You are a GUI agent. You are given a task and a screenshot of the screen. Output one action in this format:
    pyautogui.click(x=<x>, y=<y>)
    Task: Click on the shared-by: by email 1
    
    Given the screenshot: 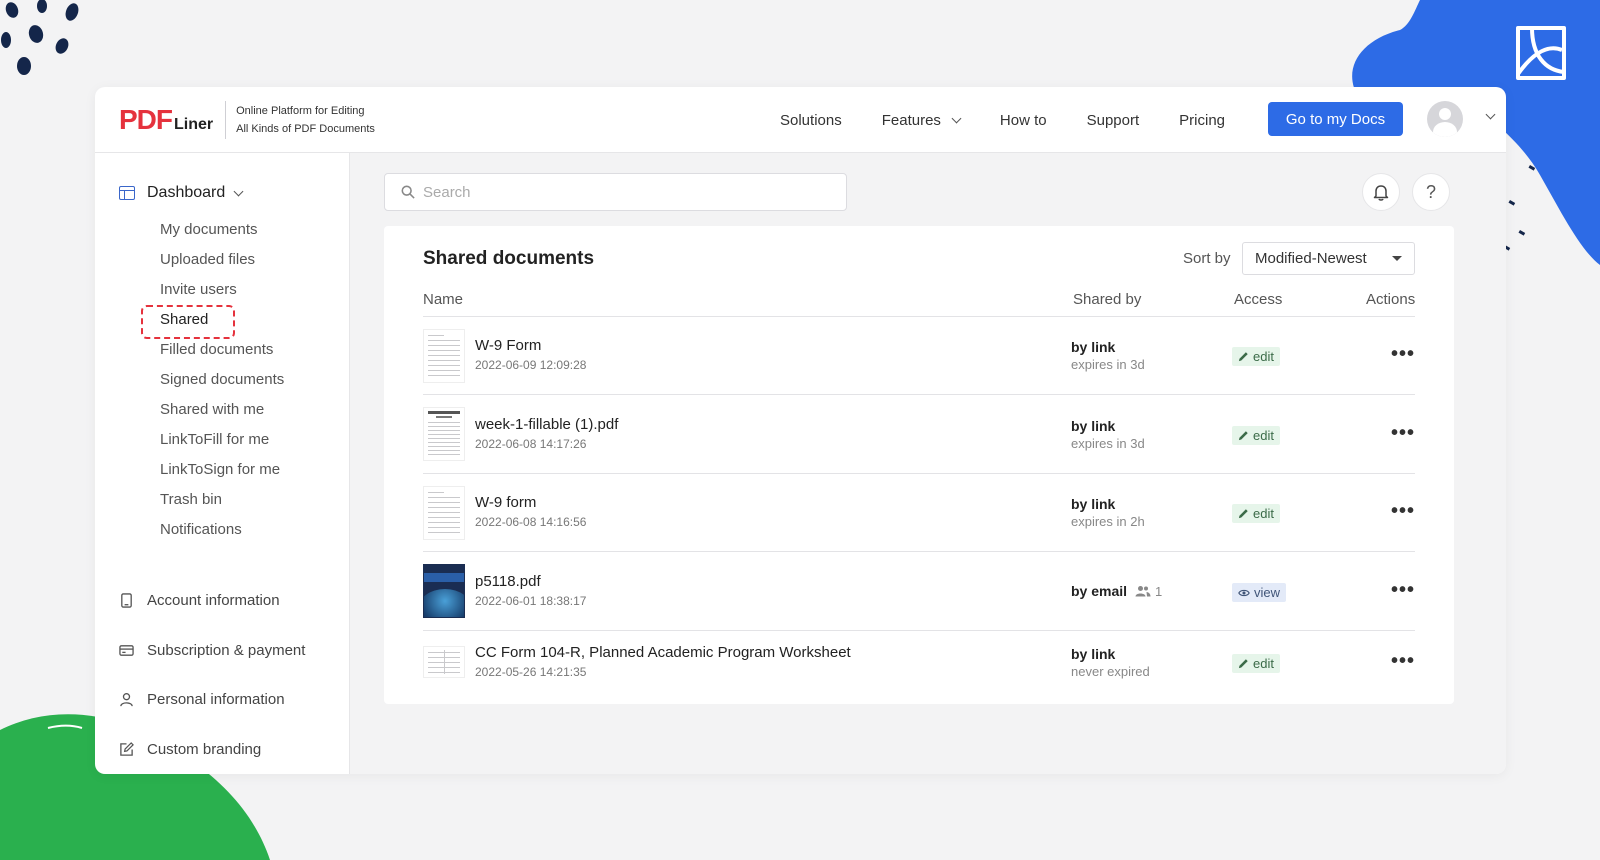 What is the action you would take?
    pyautogui.click(x=1116, y=591)
    